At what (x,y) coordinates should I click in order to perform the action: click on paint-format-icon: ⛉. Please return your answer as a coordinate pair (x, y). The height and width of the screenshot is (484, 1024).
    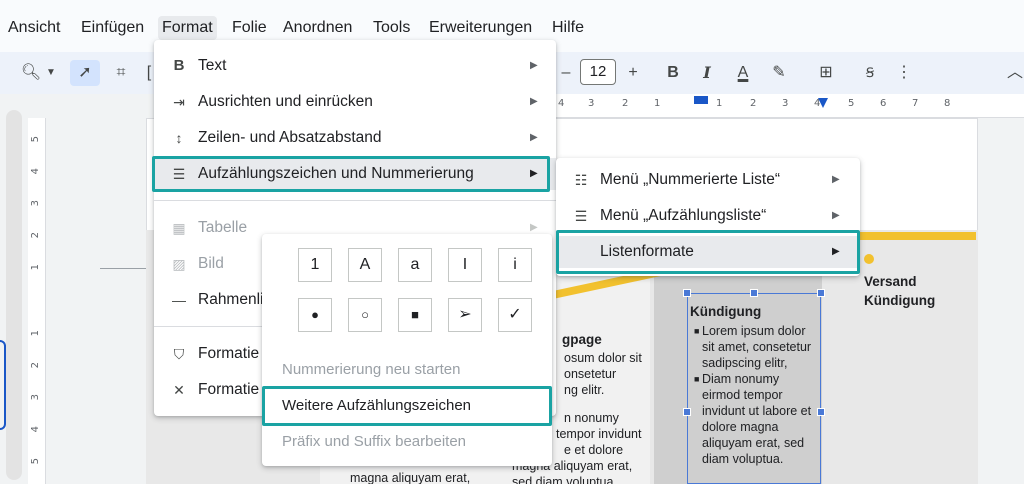
    Looking at the image, I should click on (179, 354).